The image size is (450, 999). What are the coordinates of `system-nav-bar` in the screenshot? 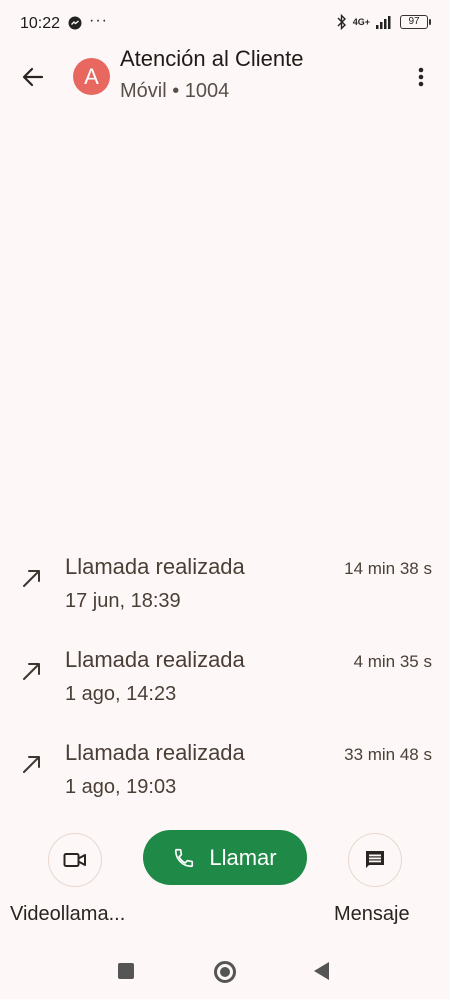 It's located at (225, 972).